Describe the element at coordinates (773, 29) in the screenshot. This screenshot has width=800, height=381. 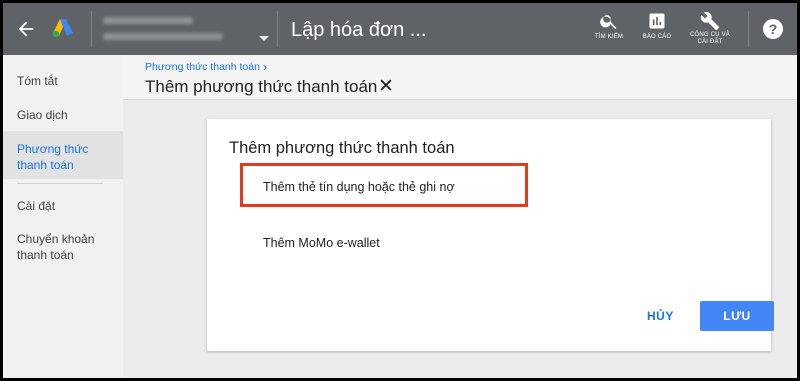
I see `help-icon: ?` at that location.